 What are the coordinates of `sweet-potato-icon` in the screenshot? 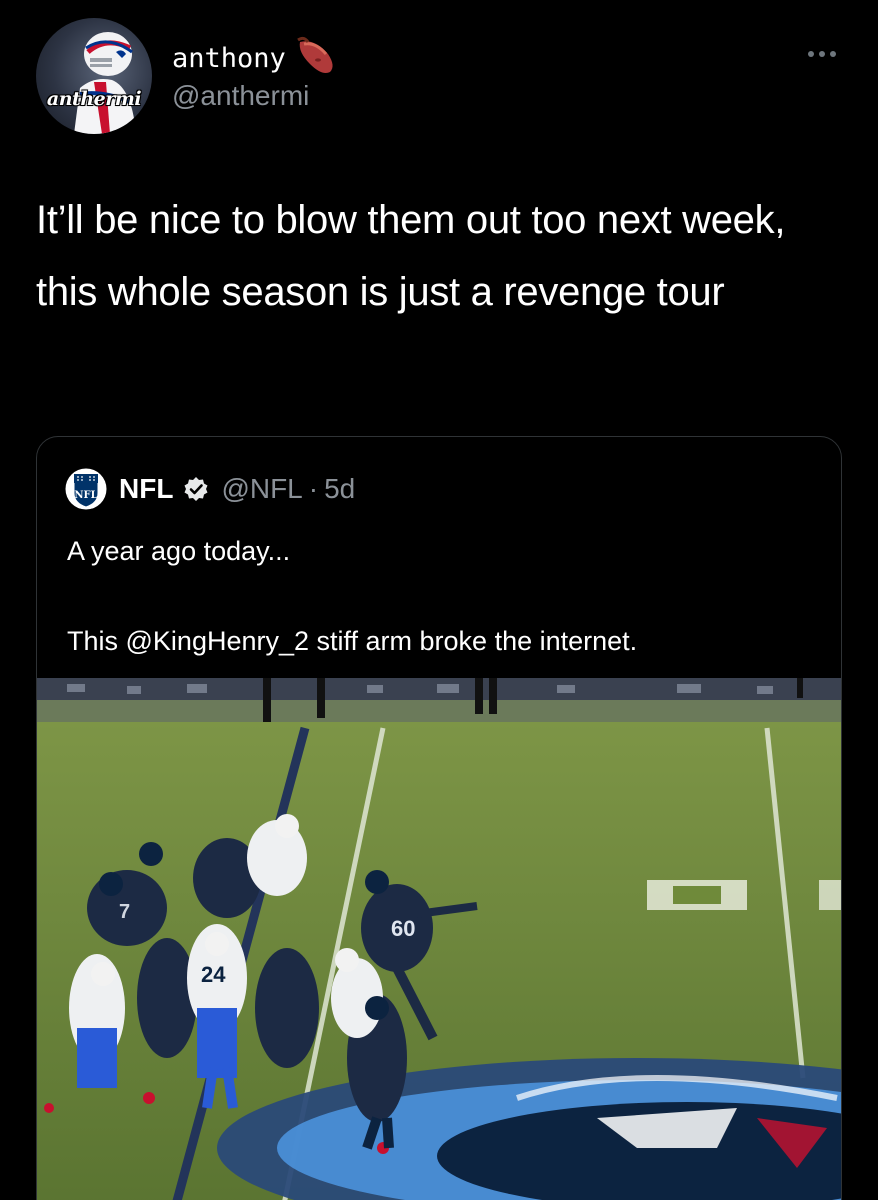 It's located at (316, 58).